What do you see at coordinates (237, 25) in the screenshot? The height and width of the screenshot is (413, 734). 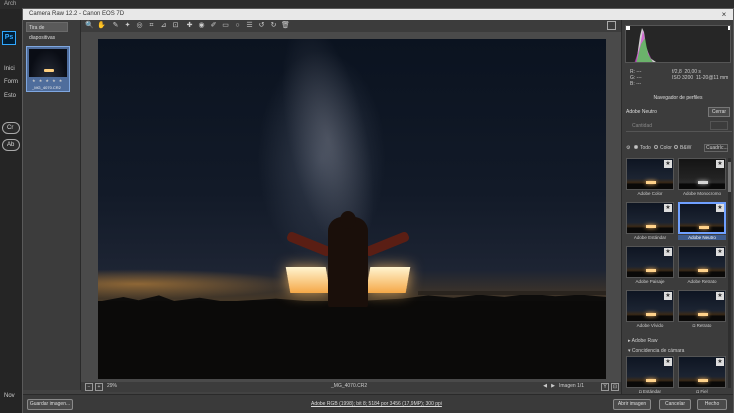 I see `radial-filter-icon: ○` at bounding box center [237, 25].